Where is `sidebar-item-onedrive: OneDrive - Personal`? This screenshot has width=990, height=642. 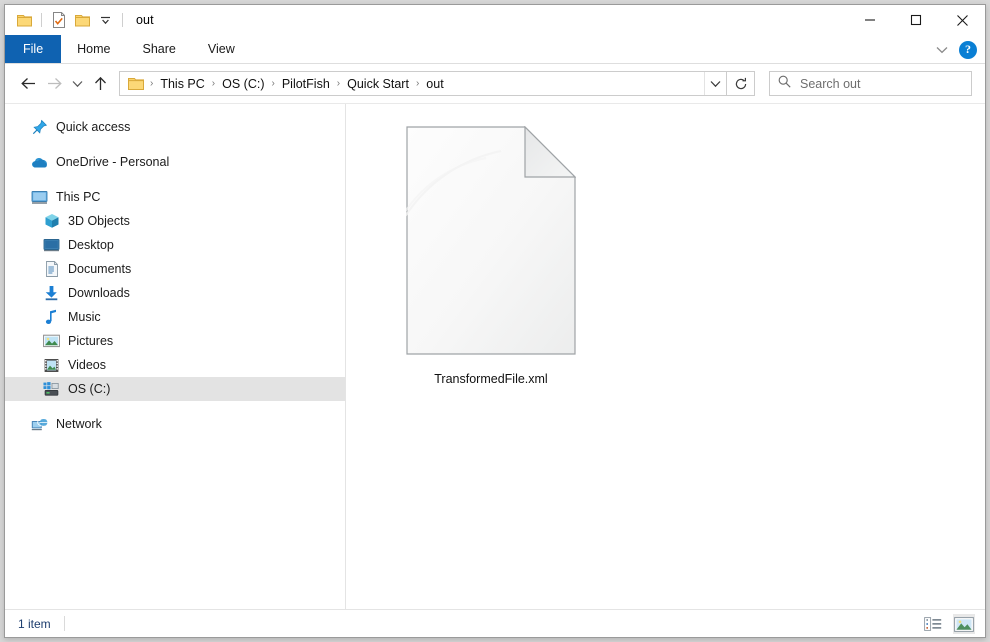 sidebar-item-onedrive: OneDrive - Personal is located at coordinates (175, 162).